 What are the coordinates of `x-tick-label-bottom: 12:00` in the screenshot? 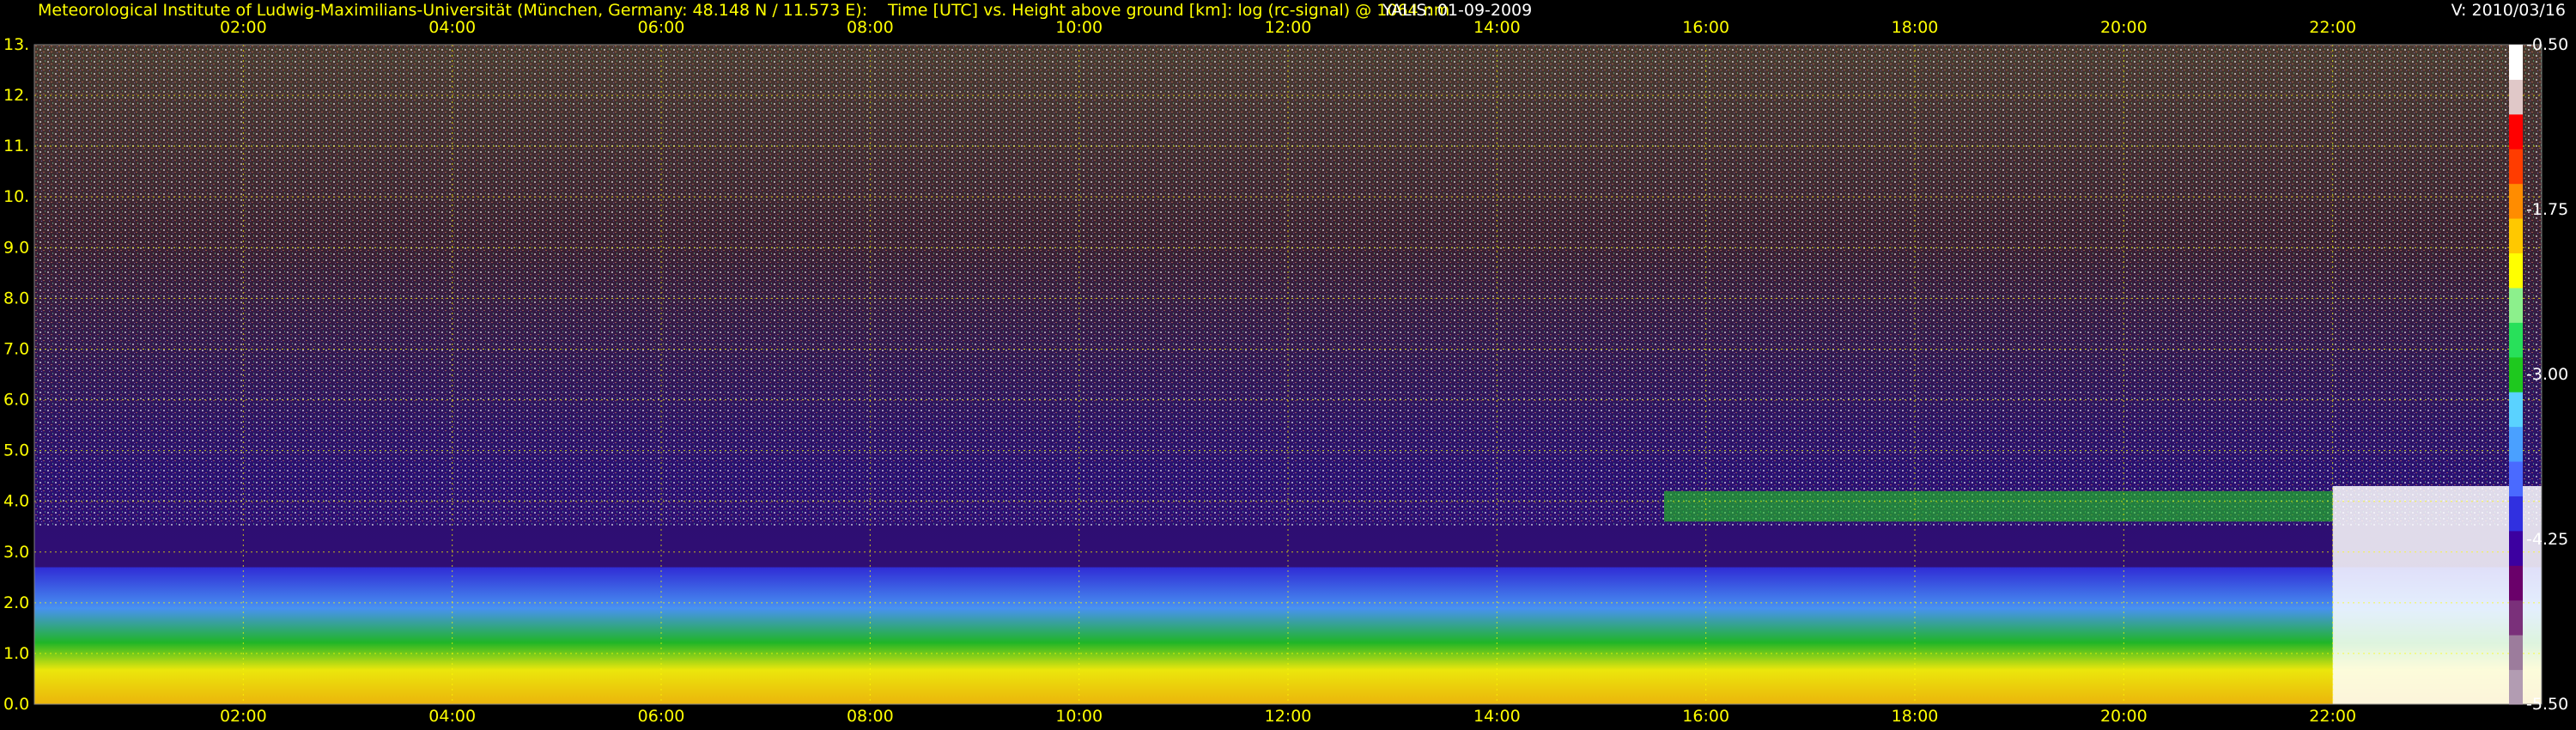 It's located at (1288, 716).